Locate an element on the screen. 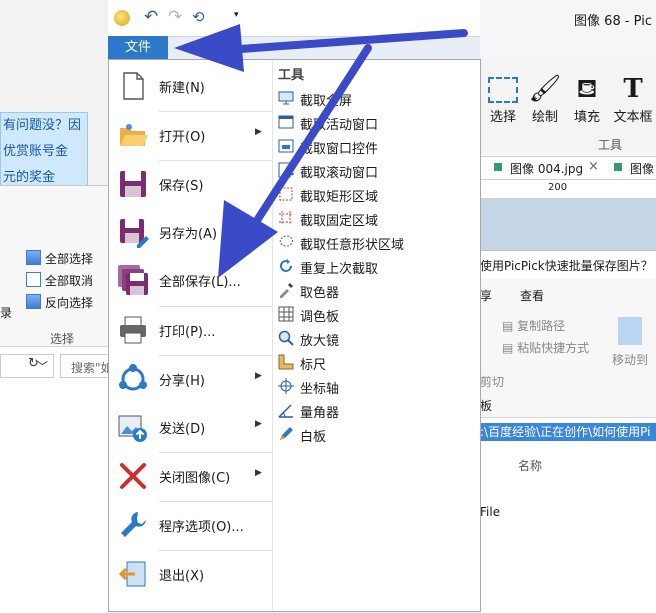 This screenshot has height=613, width=656. menu-item-save: 保存(S) is located at coordinates (190, 184).